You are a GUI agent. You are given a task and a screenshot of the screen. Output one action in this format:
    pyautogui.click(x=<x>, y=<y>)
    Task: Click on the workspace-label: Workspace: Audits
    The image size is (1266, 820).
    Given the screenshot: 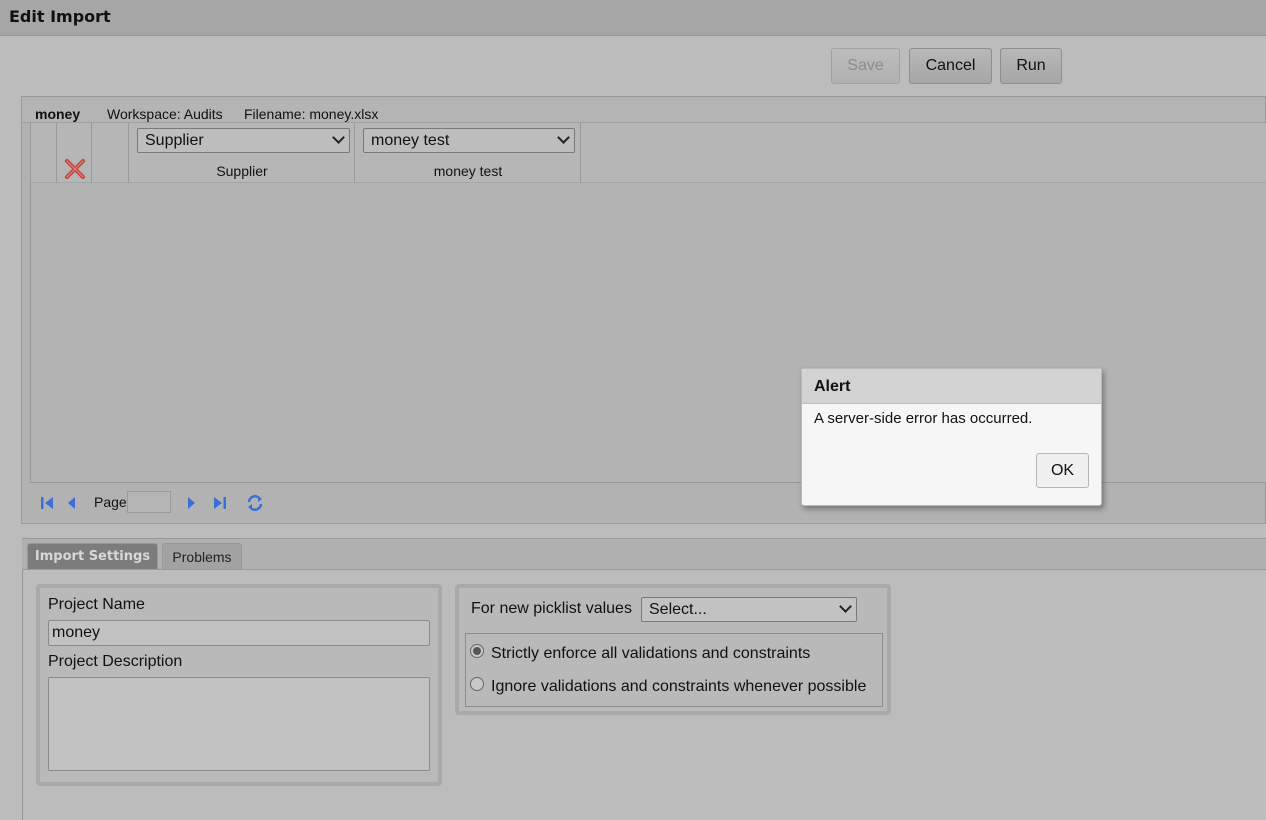 What is the action you would take?
    pyautogui.click(x=165, y=114)
    